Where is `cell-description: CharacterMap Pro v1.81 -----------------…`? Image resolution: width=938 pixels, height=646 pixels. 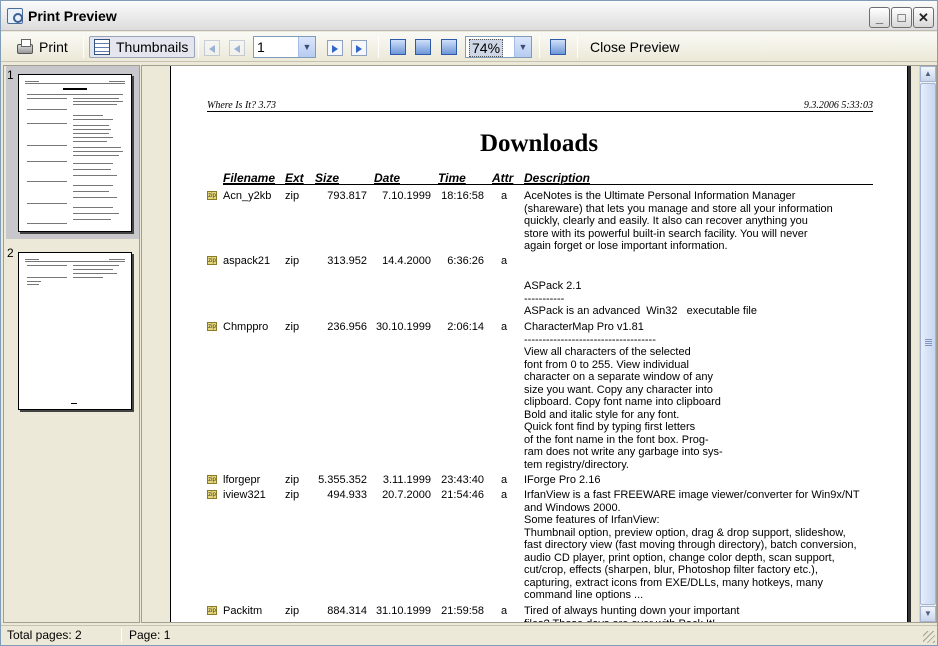
cell-description: CharacterMap Pro v1.81 -----------------… is located at coordinates (623, 396).